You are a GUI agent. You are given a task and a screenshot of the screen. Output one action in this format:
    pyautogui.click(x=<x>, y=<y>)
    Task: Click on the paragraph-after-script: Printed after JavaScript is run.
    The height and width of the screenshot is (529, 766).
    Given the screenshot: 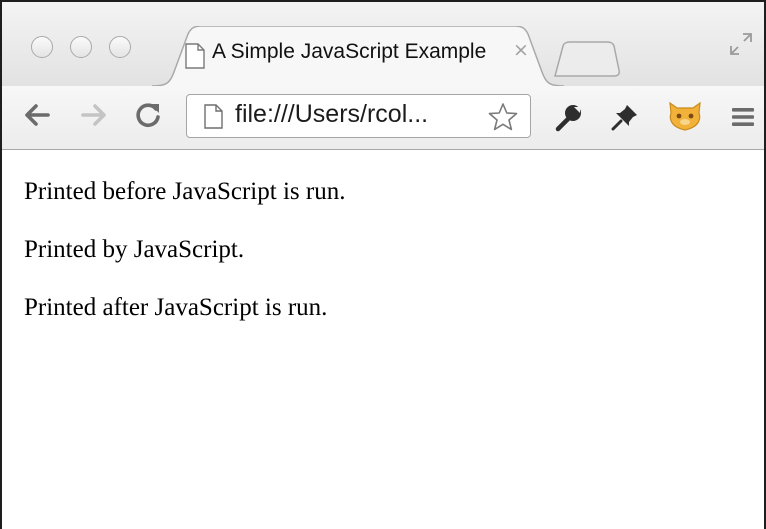 What is the action you would take?
    pyautogui.click(x=176, y=307)
    